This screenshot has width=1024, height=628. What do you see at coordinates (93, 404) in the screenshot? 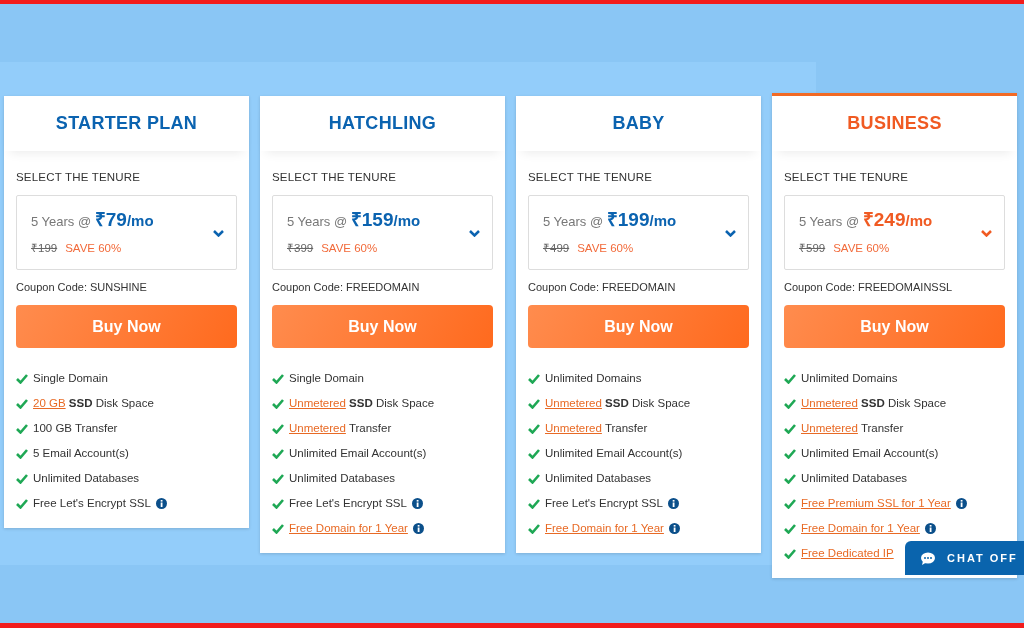
I see `feature-text: 20 GB SSD Disk Space` at bounding box center [93, 404].